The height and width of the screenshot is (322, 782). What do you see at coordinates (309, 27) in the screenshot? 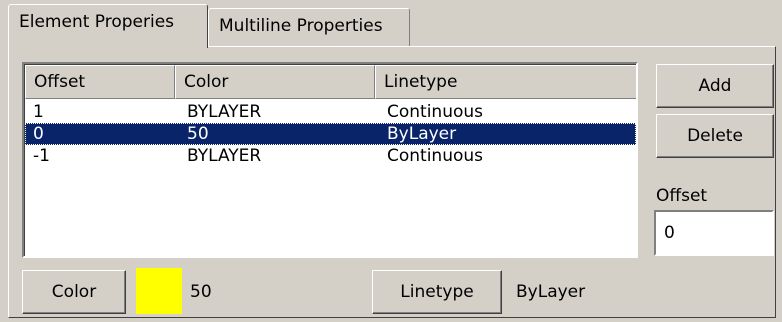
I see `tab-multiline-properties: Multiline Properties` at bounding box center [309, 27].